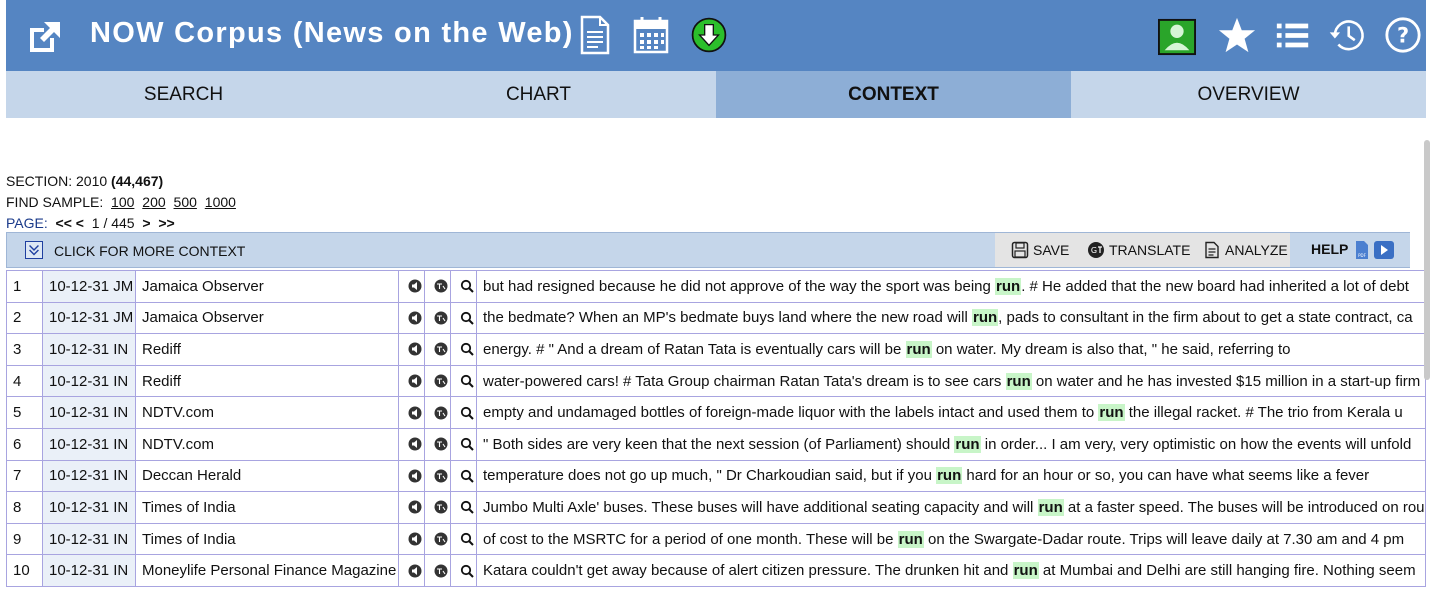 The height and width of the screenshot is (592, 1432). I want to click on page-scrollbar, so click(1427, 260).